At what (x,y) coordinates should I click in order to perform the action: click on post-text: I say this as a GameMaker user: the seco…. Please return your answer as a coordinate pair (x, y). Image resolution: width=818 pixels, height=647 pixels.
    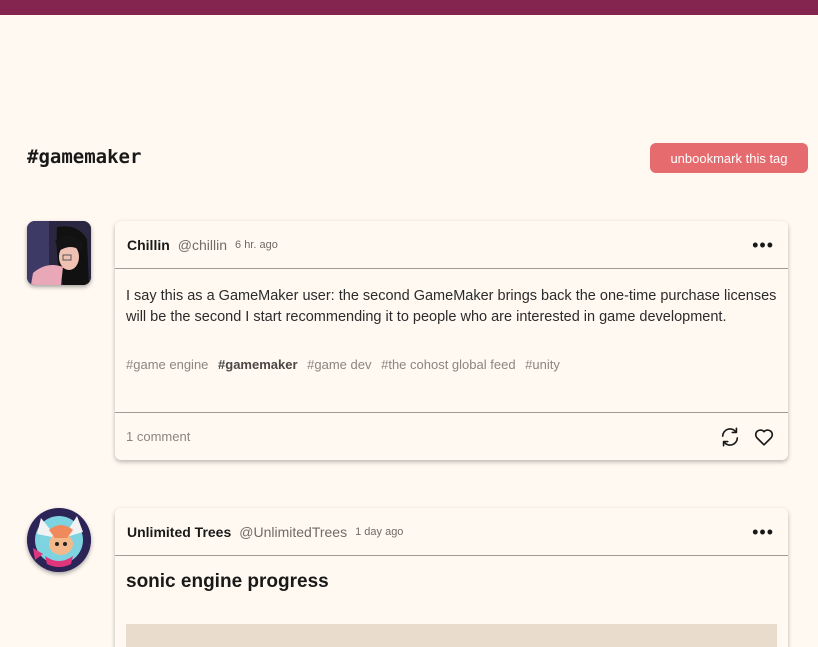
    Looking at the image, I should click on (451, 306).